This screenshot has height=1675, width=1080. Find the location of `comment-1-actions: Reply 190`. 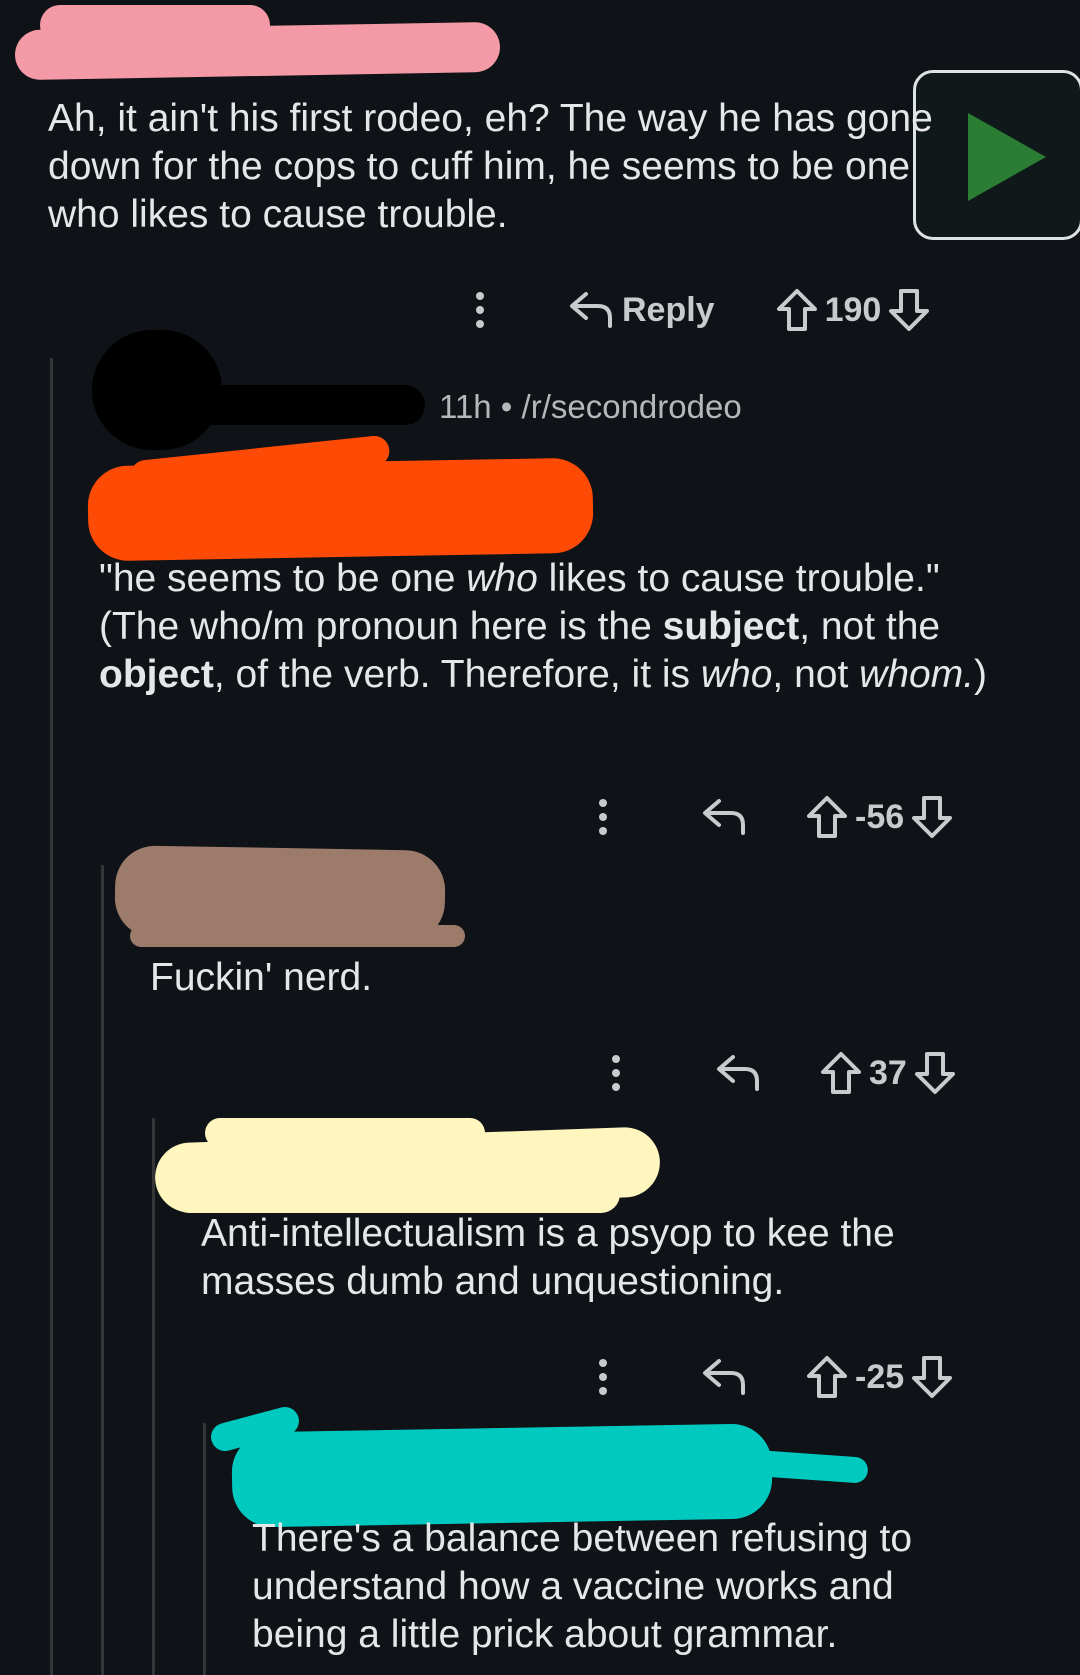

comment-1-actions: Reply 190 is located at coordinates (702, 310).